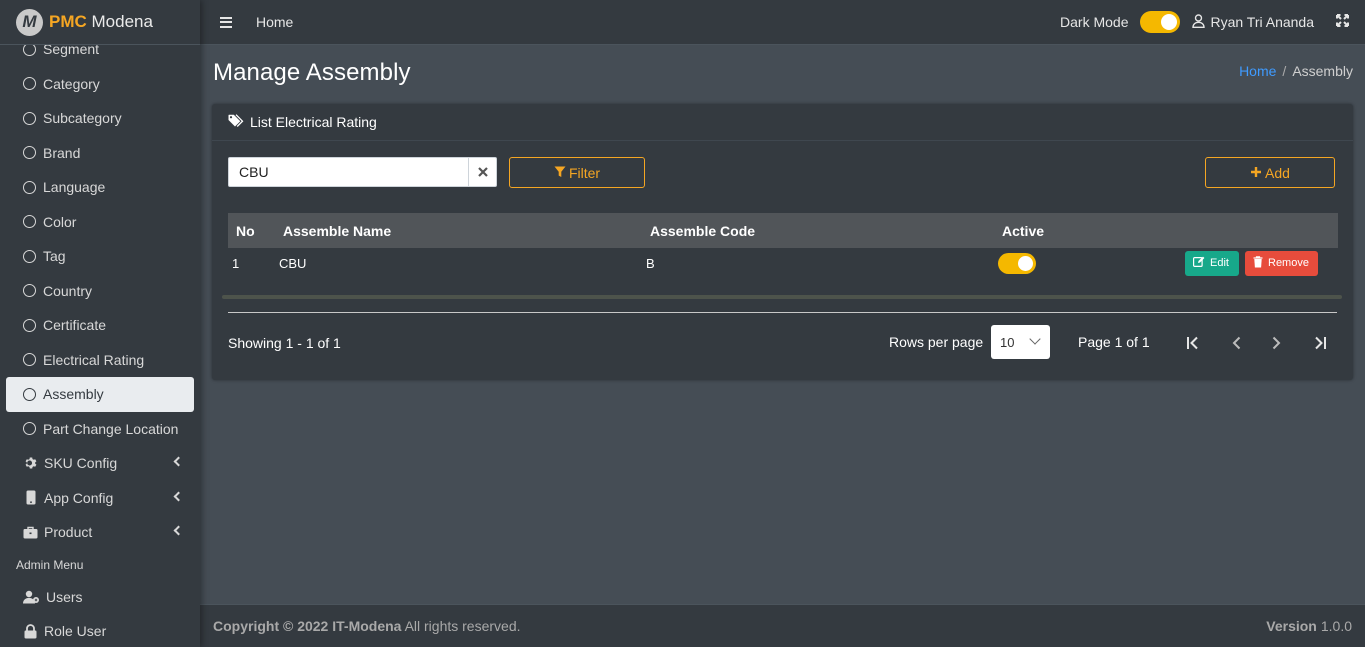 The image size is (1365, 647). Describe the element at coordinates (100, 394) in the screenshot. I see `sidebar-item-assembly: Assembly` at that location.